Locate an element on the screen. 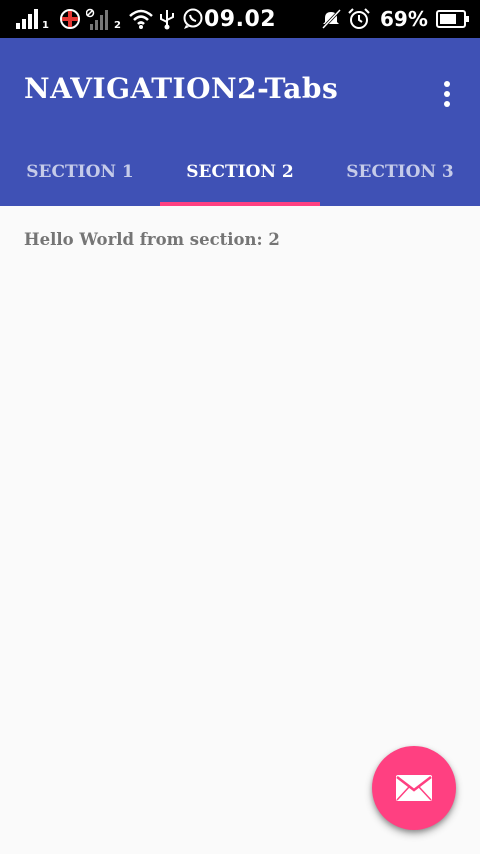 The image size is (480, 854). tab-indicator is located at coordinates (240, 204).